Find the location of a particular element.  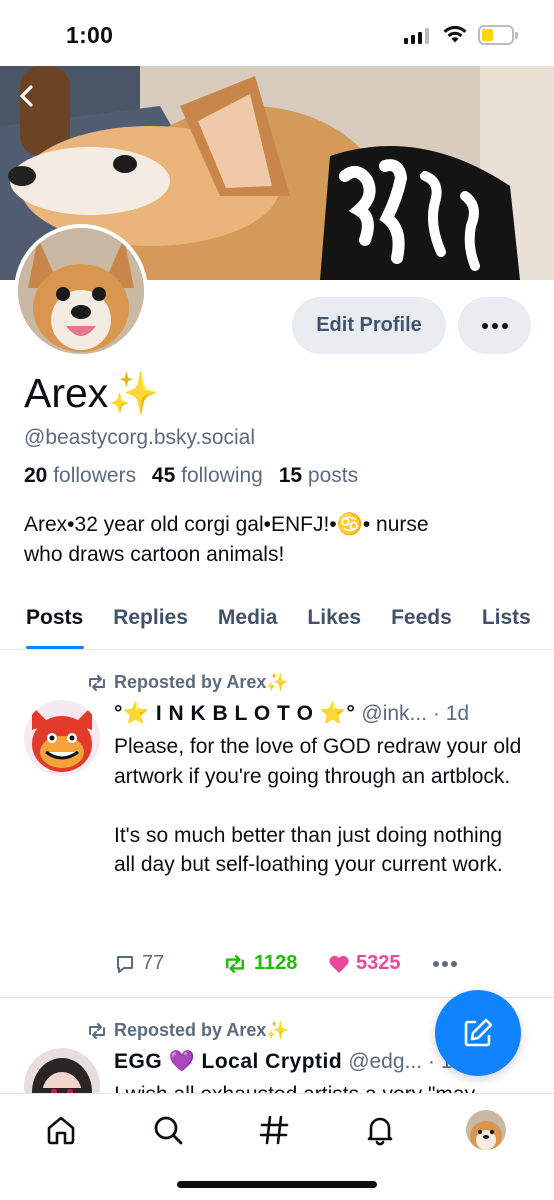

avatar-image is located at coordinates (81, 291).